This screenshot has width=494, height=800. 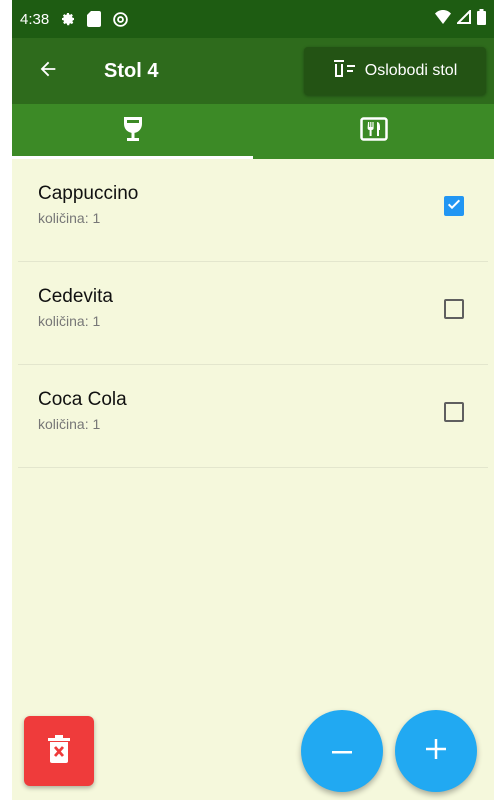 I want to click on restaurant-menu-icon, so click(x=373, y=131).